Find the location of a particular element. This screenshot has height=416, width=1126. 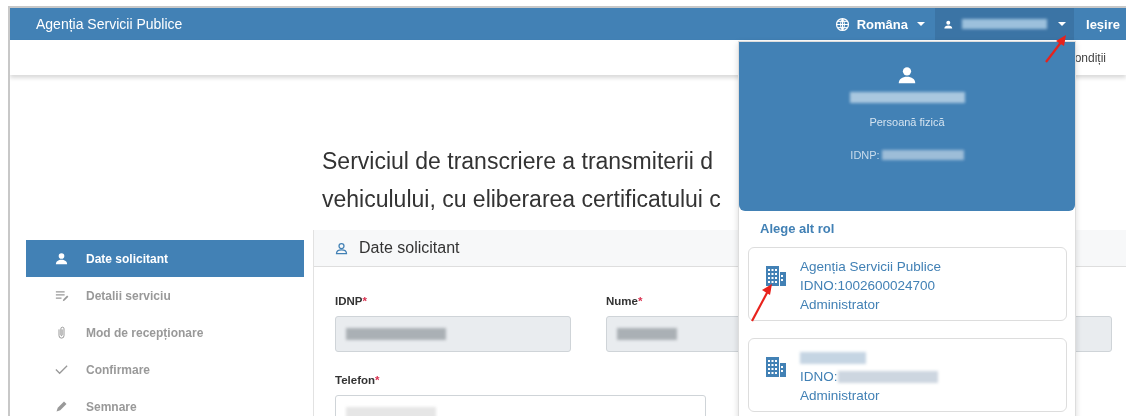

page-title: Serviciul de transcriere a transmiterii d is located at coordinates (518, 161).